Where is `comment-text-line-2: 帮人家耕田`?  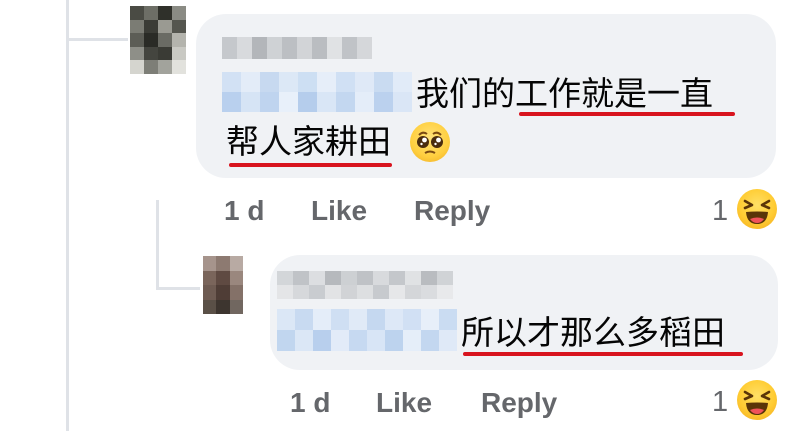 comment-text-line-2: 帮人家耕田 is located at coordinates (308, 141).